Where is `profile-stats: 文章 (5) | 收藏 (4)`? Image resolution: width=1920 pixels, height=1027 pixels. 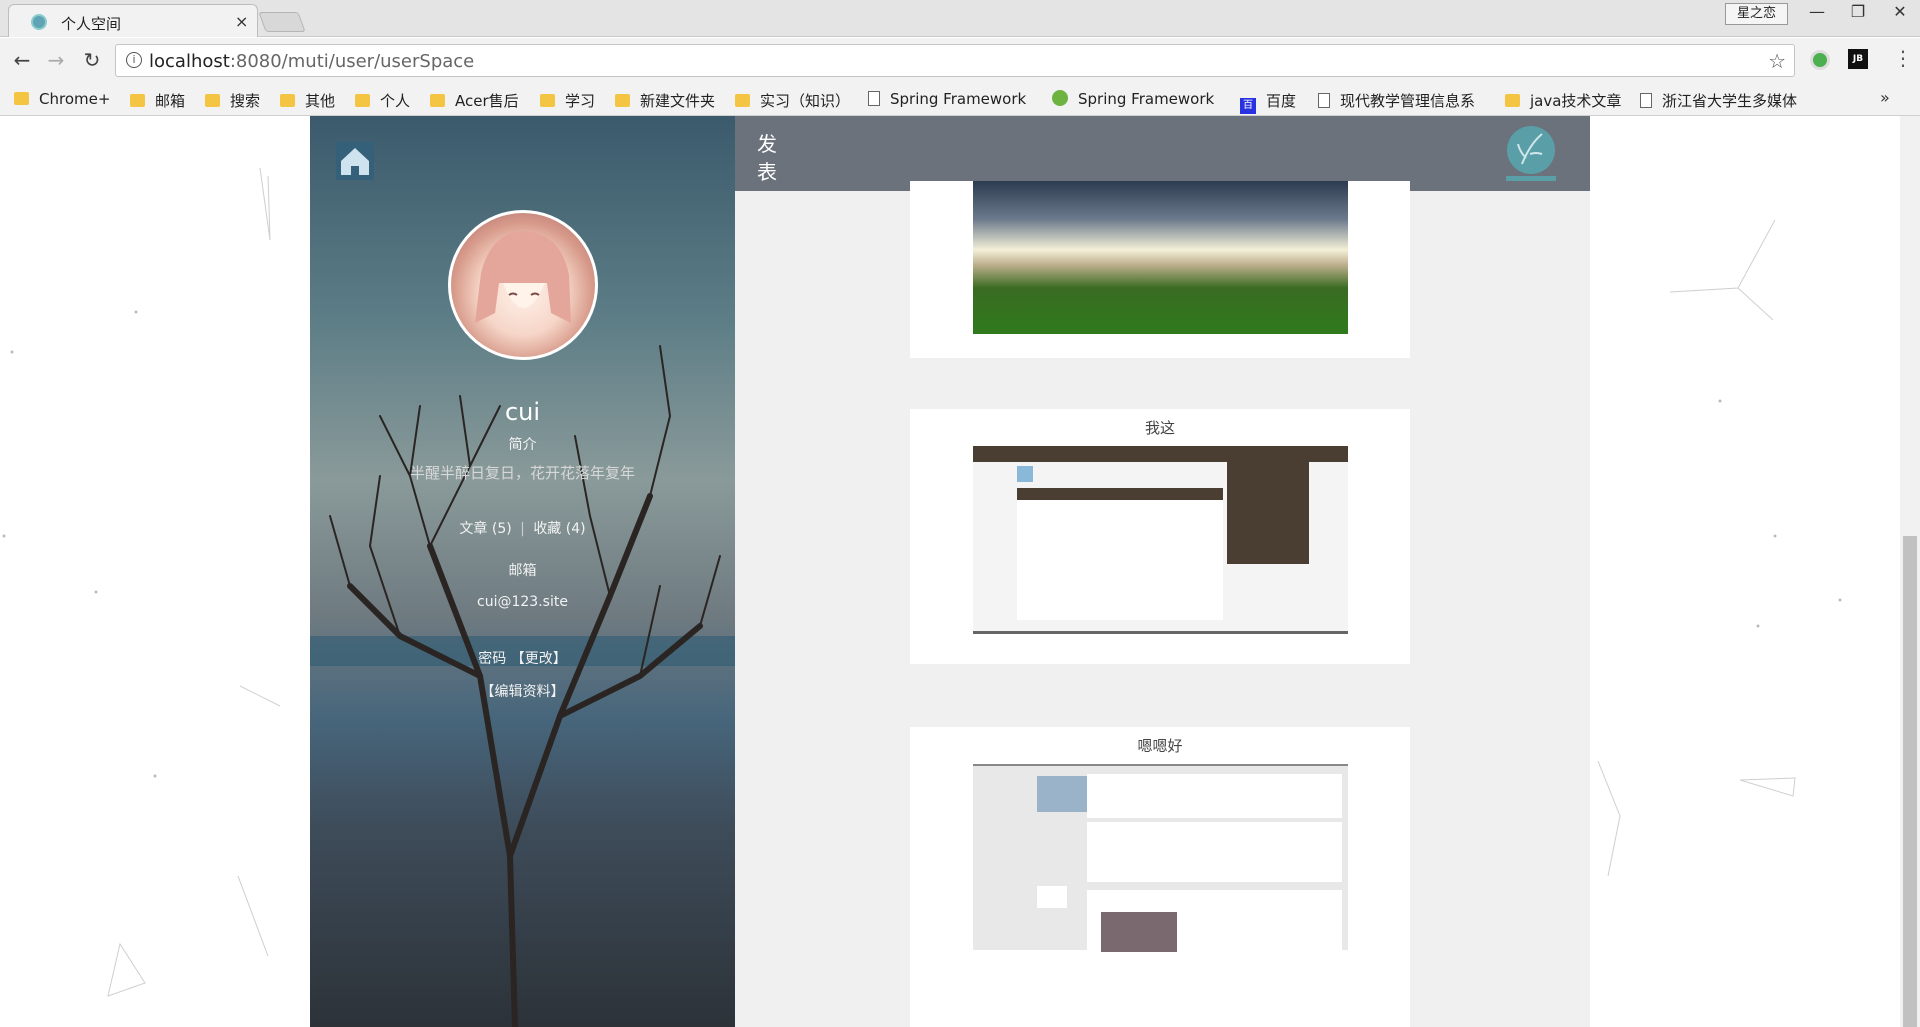 profile-stats: 文章 (5) | 收藏 (4) is located at coordinates (522, 529).